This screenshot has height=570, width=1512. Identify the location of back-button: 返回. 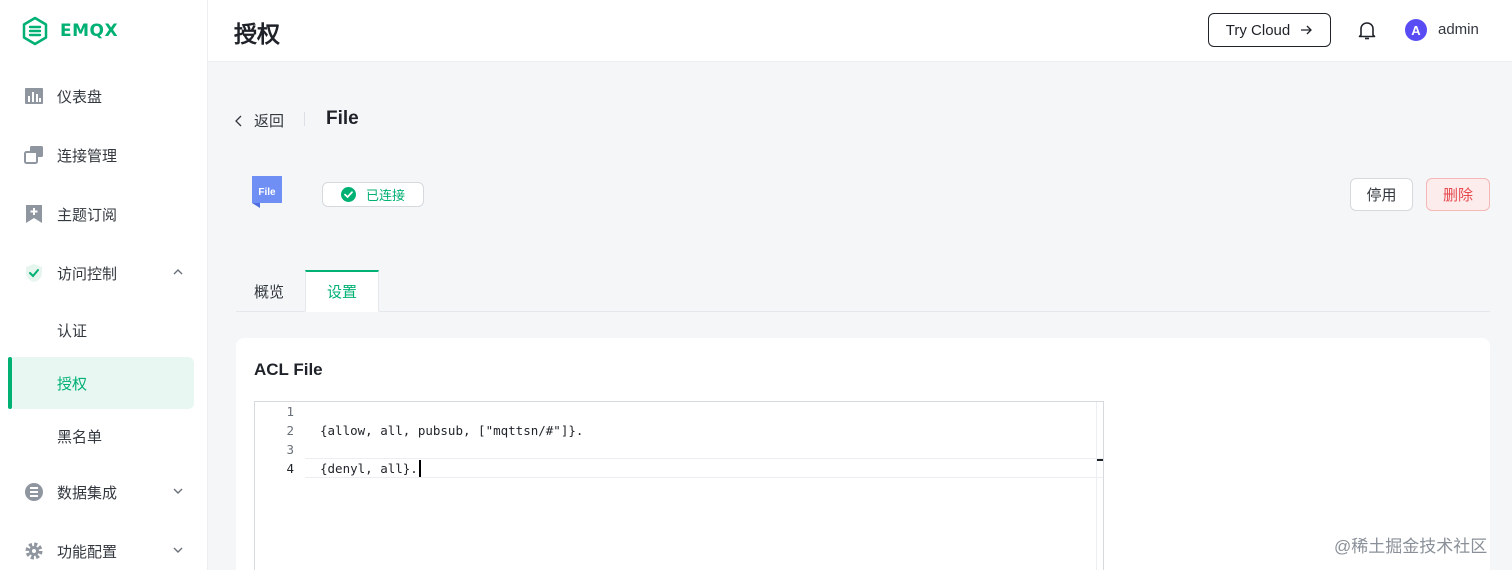
(259, 120).